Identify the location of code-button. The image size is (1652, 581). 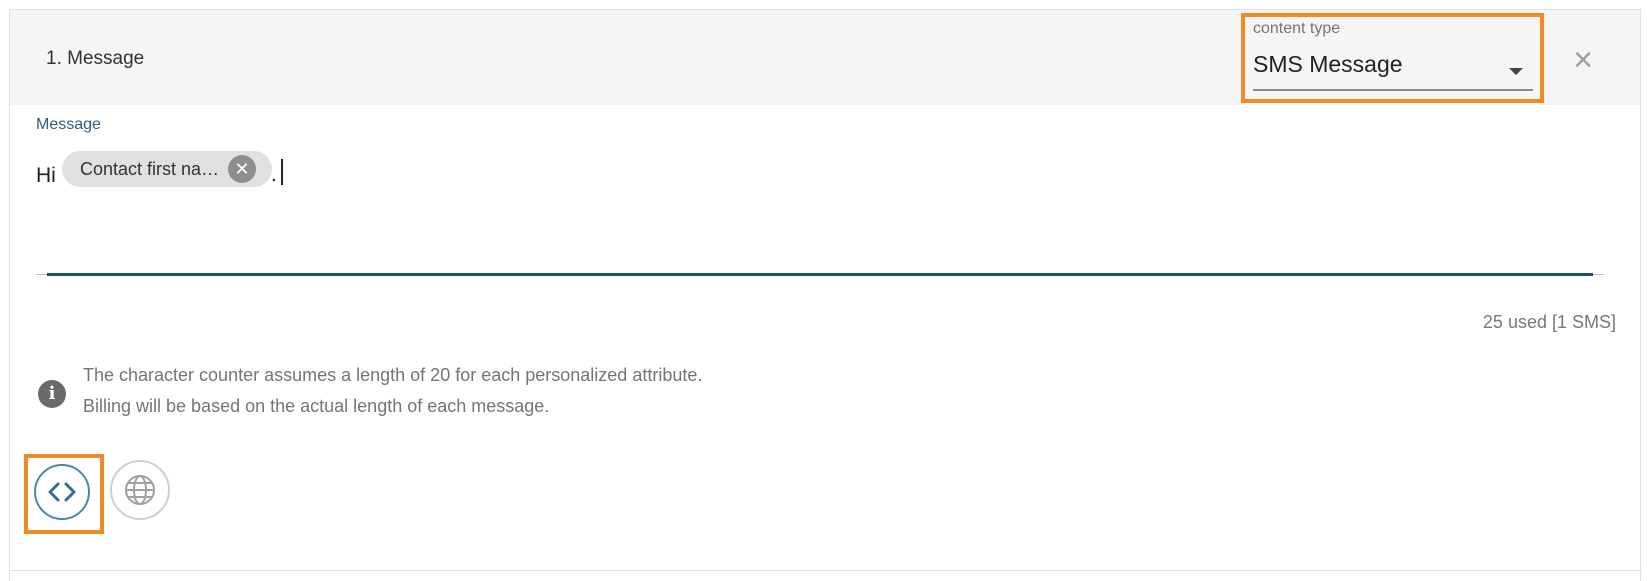
(62, 492).